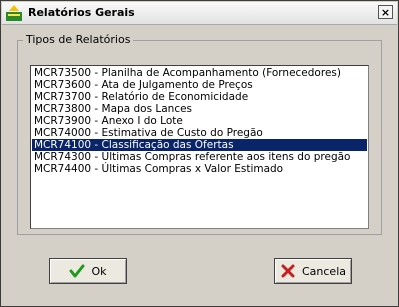  Describe the element at coordinates (199, 109) in the screenshot. I see `list-item: MCR73800 - Mapa dos Lances` at that location.